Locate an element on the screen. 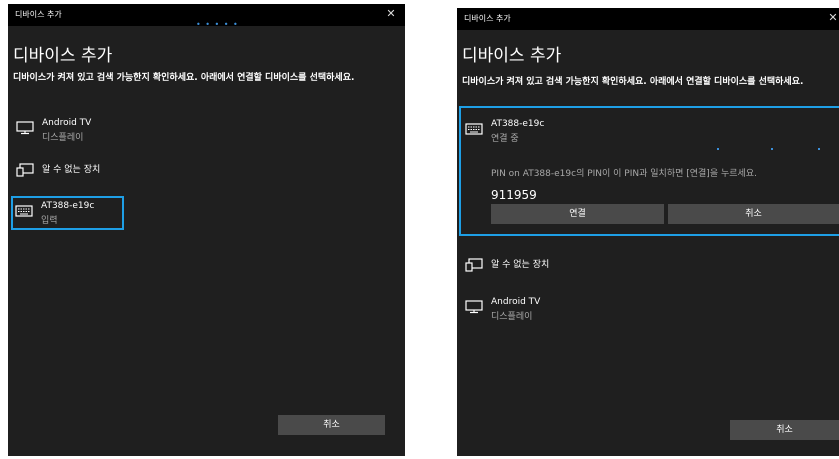  title-bar: 디바이스 추가 ✕ • • • • • is located at coordinates (206, 16).